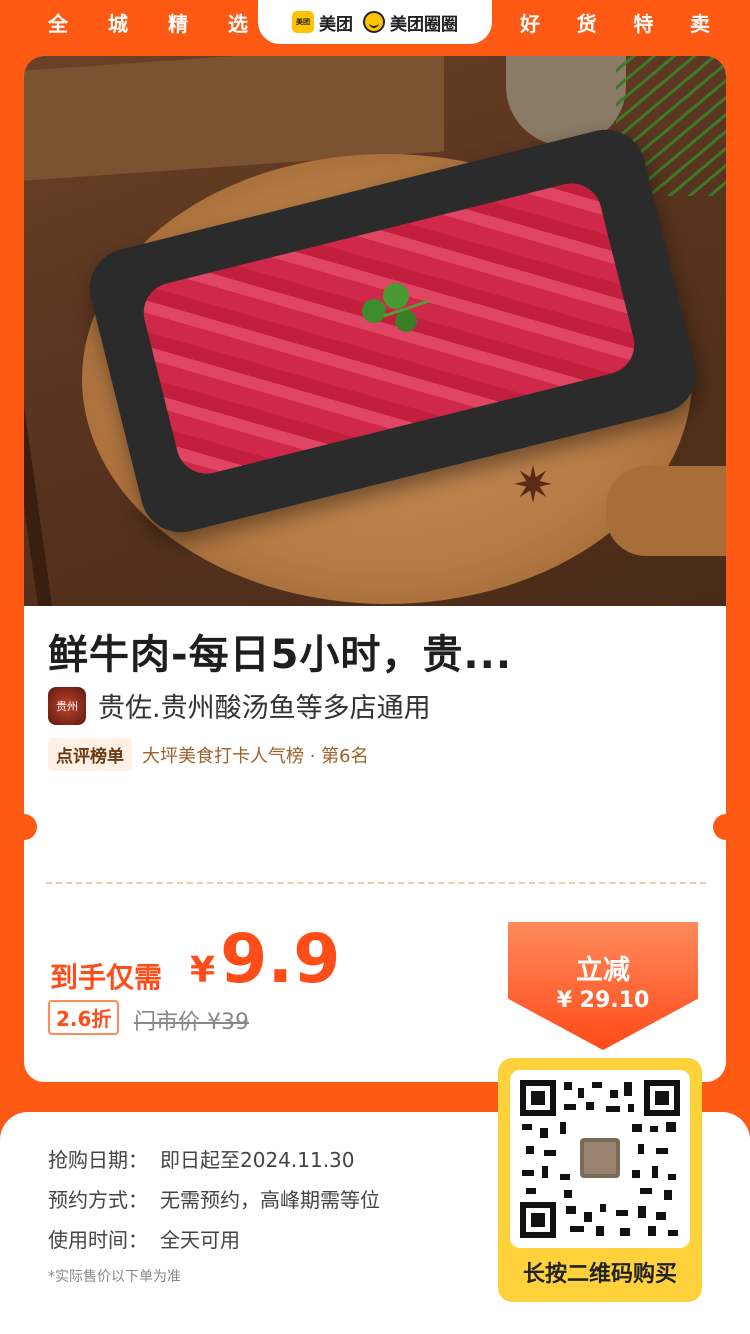 This screenshot has height=1334, width=750. Describe the element at coordinates (58, 24) in the screenshot. I see `slogan-char: 全` at that location.